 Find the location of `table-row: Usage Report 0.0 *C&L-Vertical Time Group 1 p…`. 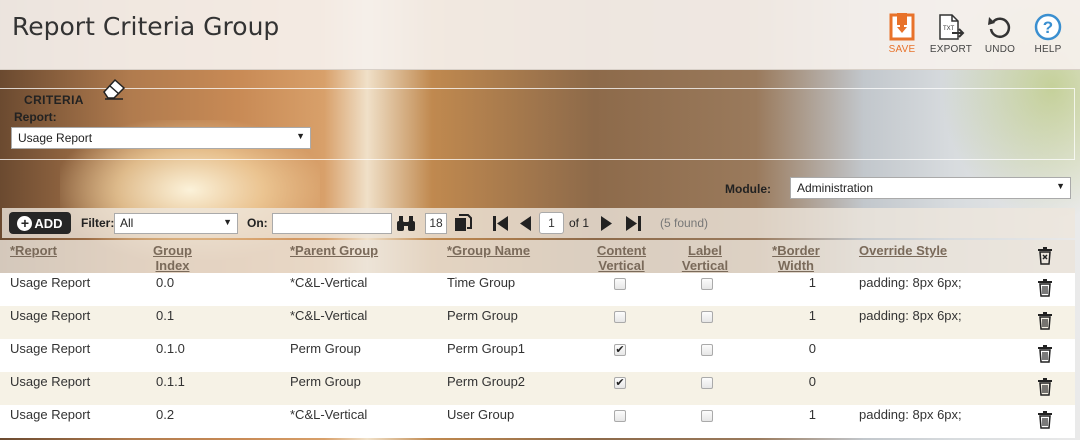

table-row: Usage Report 0.0 *C&L-Vertical Time Group 1 p… is located at coordinates (537, 289).